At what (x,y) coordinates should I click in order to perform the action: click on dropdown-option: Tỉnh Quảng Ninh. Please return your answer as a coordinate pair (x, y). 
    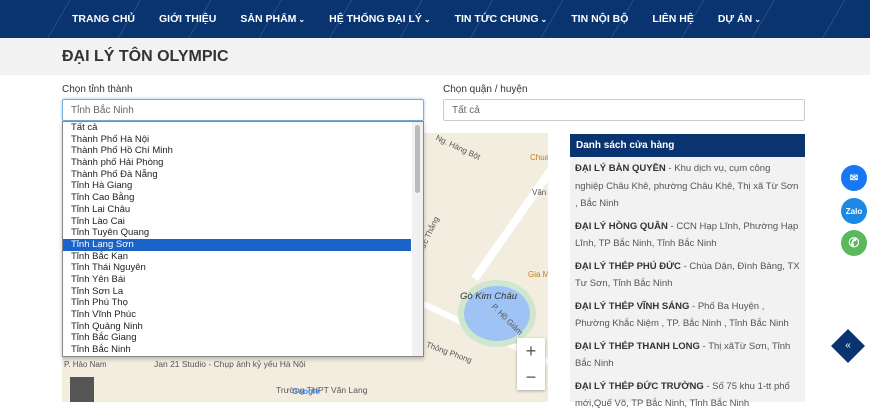
    Looking at the image, I should click on (237, 327).